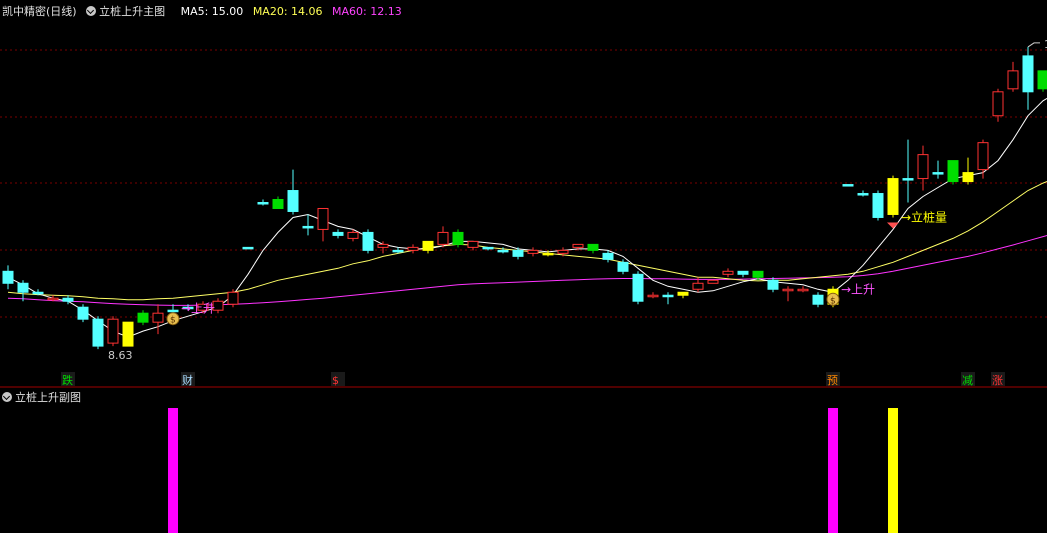 The height and width of the screenshot is (533, 1047). What do you see at coordinates (67, 380) in the screenshot?
I see `event-marker: 跌` at bounding box center [67, 380].